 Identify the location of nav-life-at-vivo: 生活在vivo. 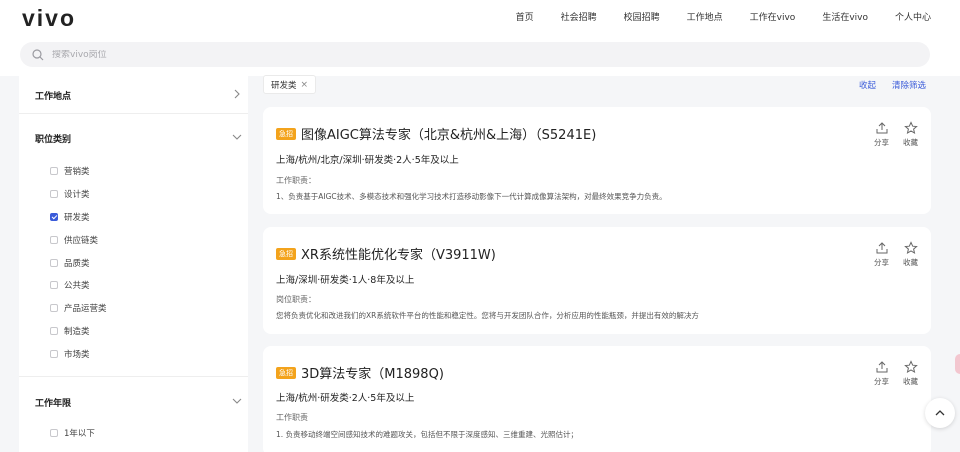
(845, 16).